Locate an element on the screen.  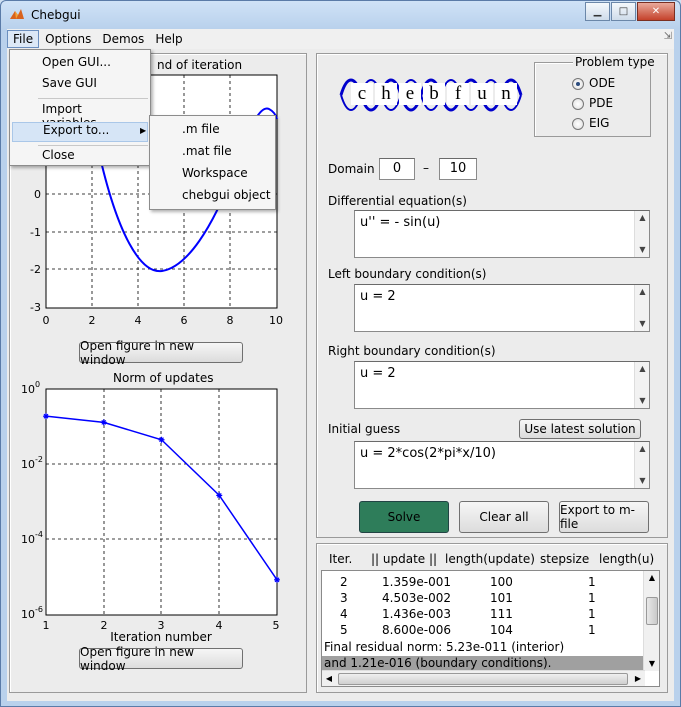
guess-scrollbar: ▲ ▼ is located at coordinates (641, 465).